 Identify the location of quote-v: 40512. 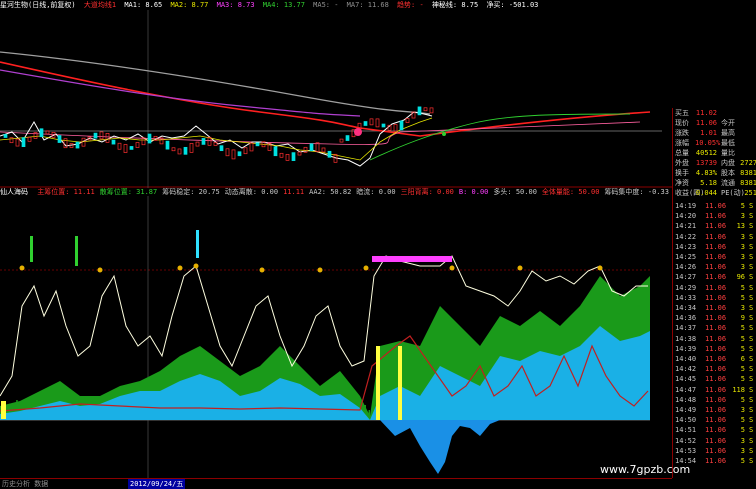
(706, 153).